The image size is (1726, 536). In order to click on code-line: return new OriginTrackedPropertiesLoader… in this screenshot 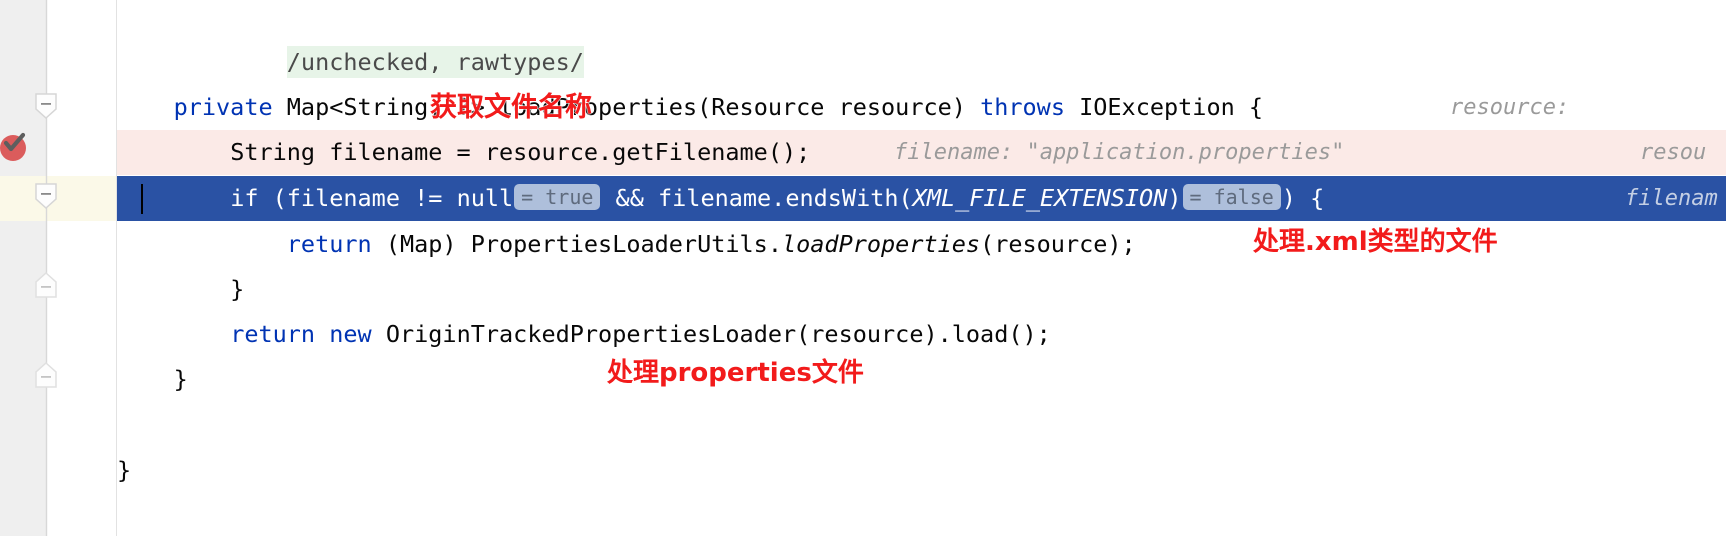, I will do `click(863, 334)`.